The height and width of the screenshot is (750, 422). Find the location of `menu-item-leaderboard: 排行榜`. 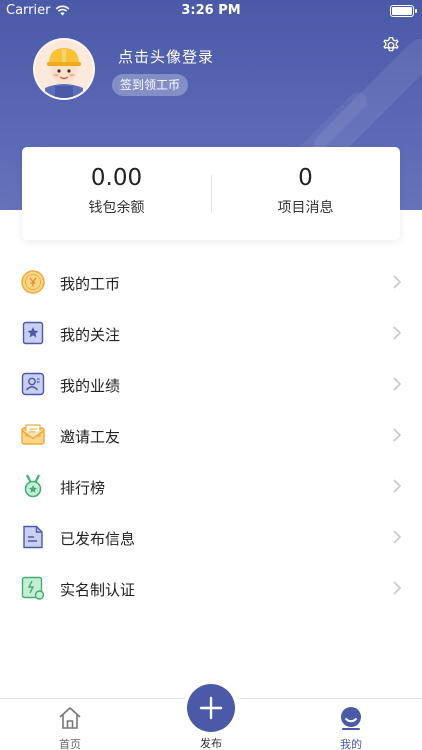

menu-item-leaderboard: 排行榜 is located at coordinates (211, 486).